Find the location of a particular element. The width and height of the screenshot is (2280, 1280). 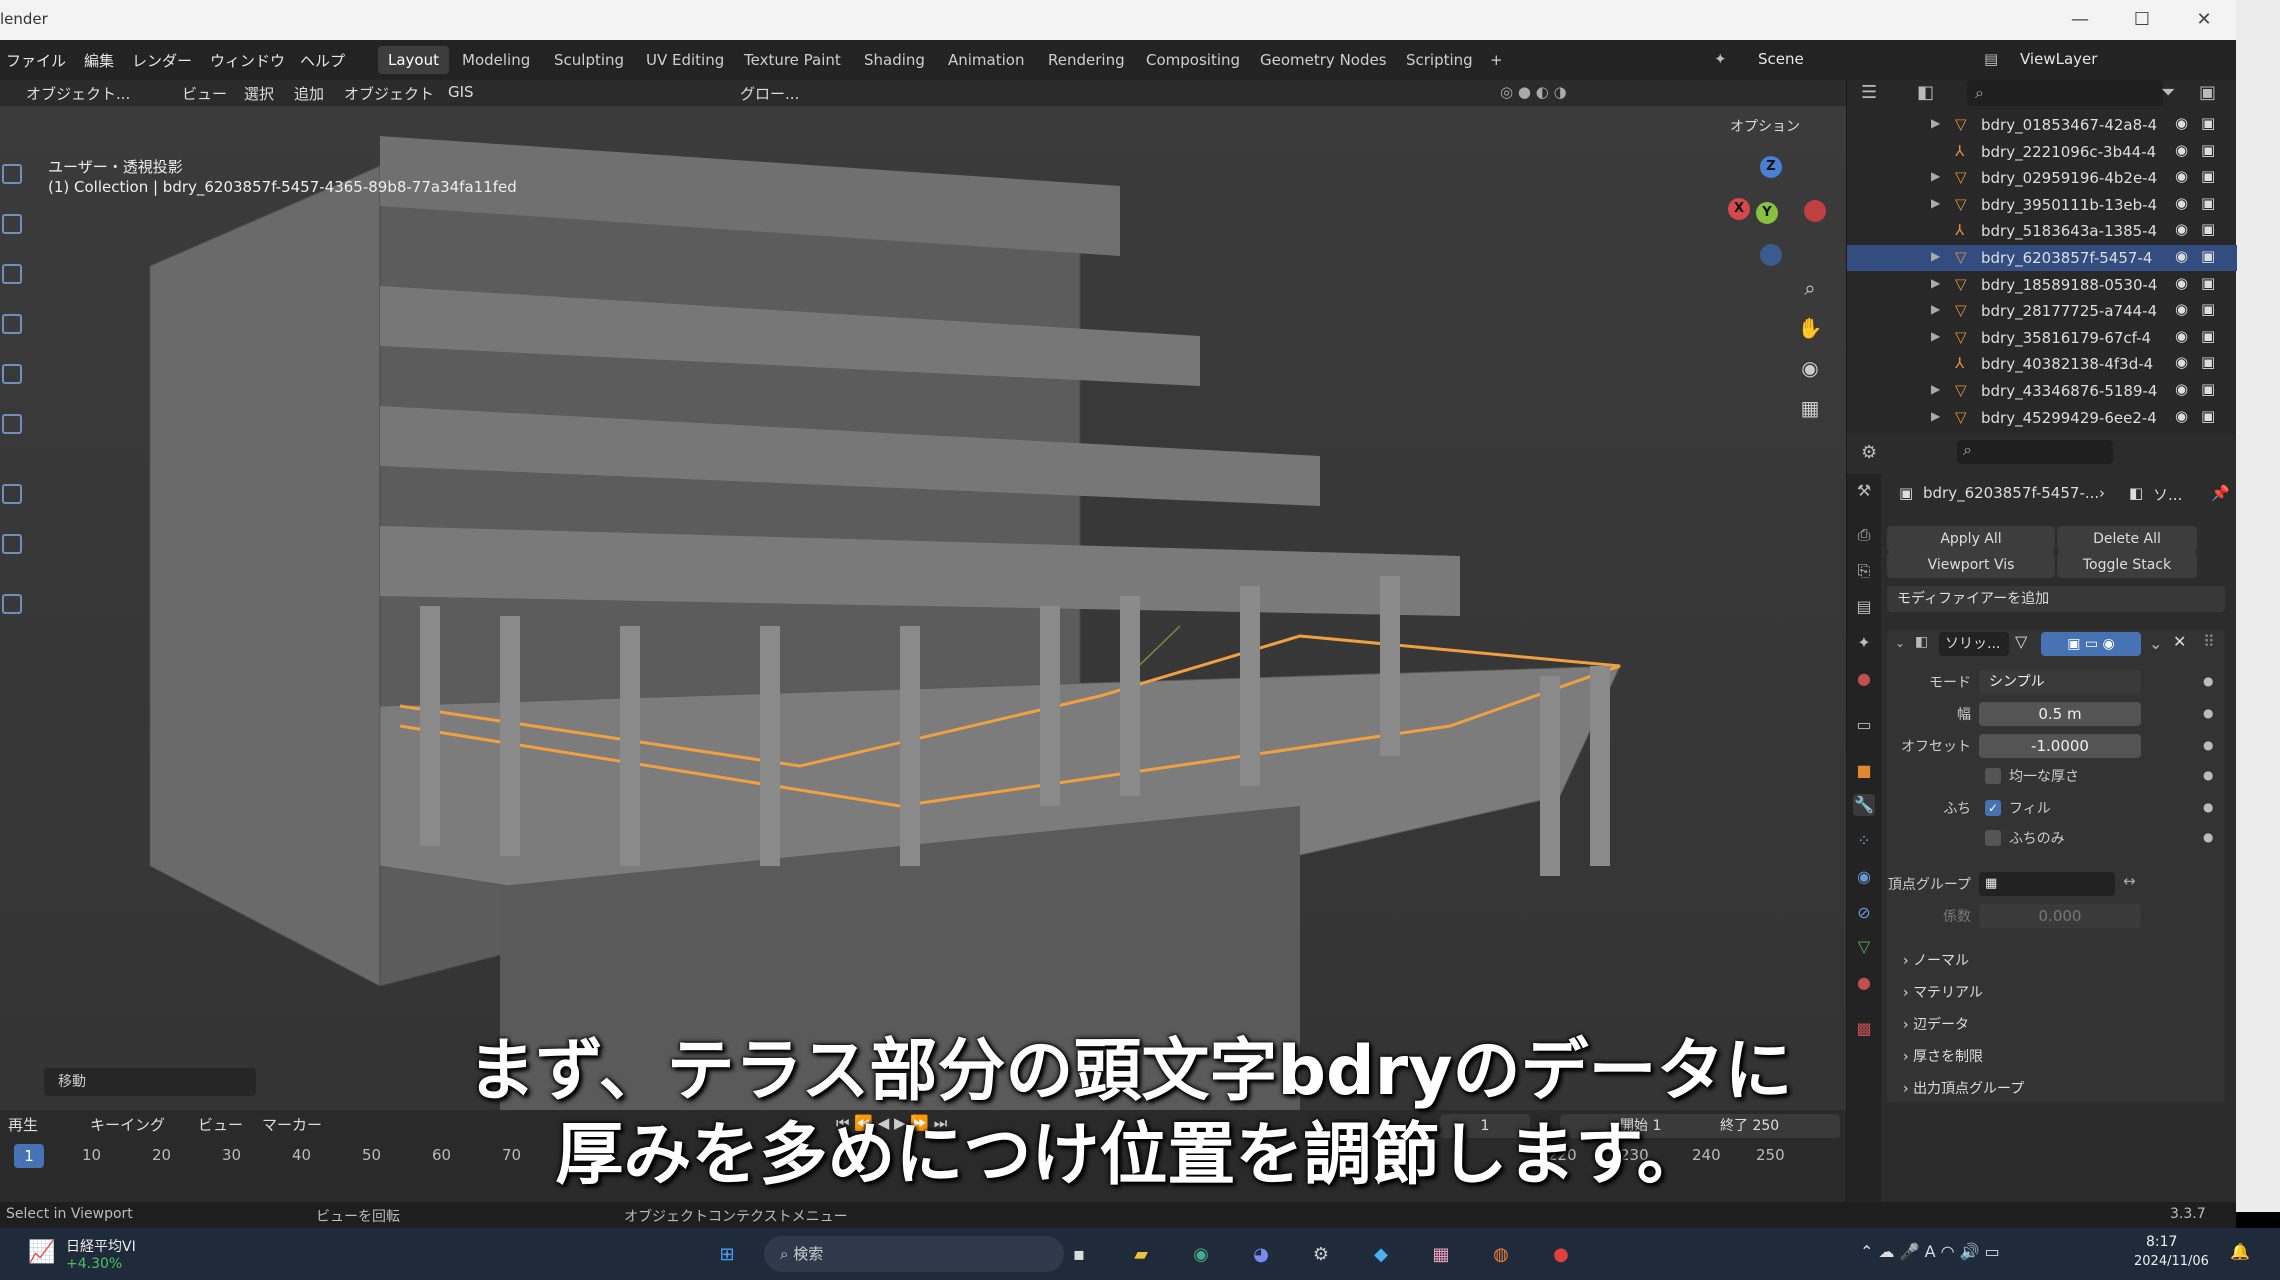

remove-modifier-icon: ✕ is located at coordinates (2179, 641).